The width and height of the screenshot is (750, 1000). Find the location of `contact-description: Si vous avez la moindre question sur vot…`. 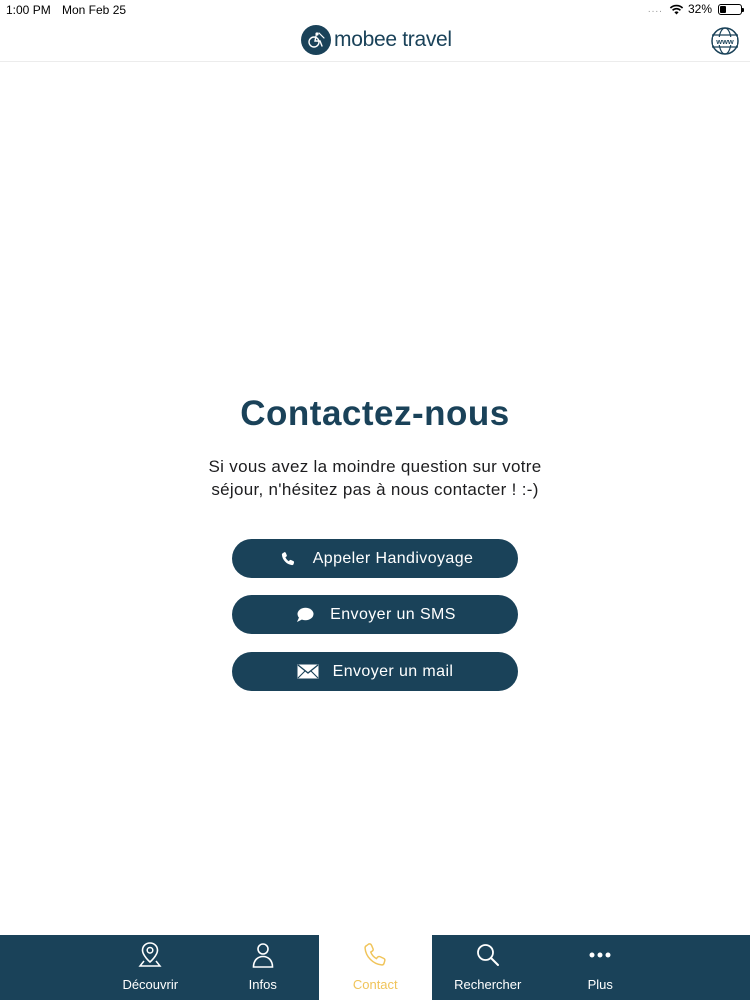

contact-description: Si vous avez la moindre question sur vot… is located at coordinates (375, 478).